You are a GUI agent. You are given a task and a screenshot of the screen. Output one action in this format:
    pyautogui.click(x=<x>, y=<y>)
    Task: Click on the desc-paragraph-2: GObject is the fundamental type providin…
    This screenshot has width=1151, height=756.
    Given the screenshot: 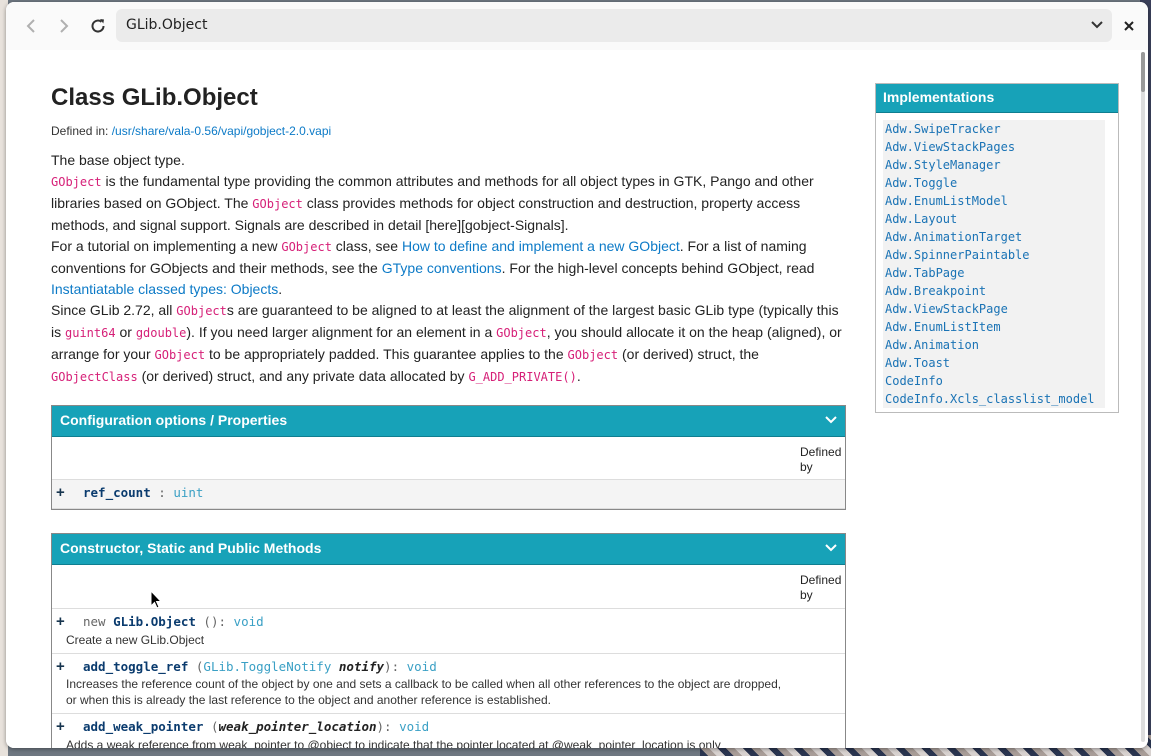 What is the action you would take?
    pyautogui.click(x=448, y=203)
    